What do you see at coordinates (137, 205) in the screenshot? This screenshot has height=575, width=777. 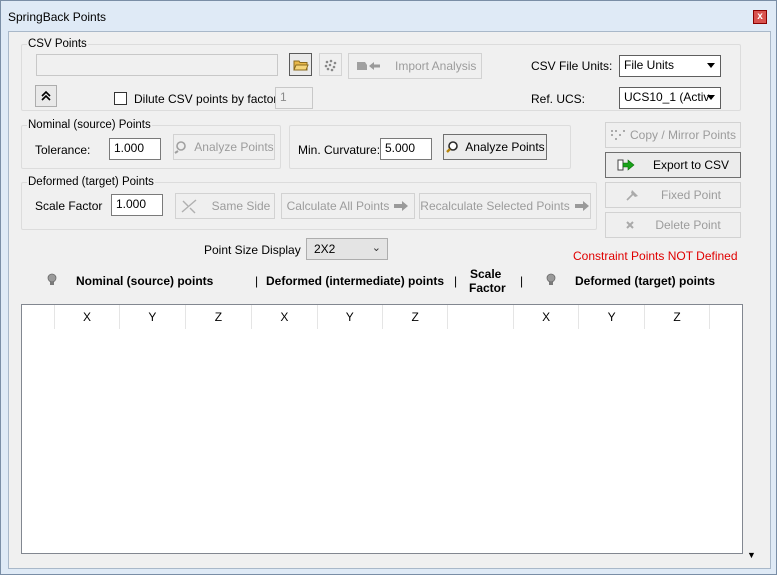 I see `scale-factor-field: 1.000` at bounding box center [137, 205].